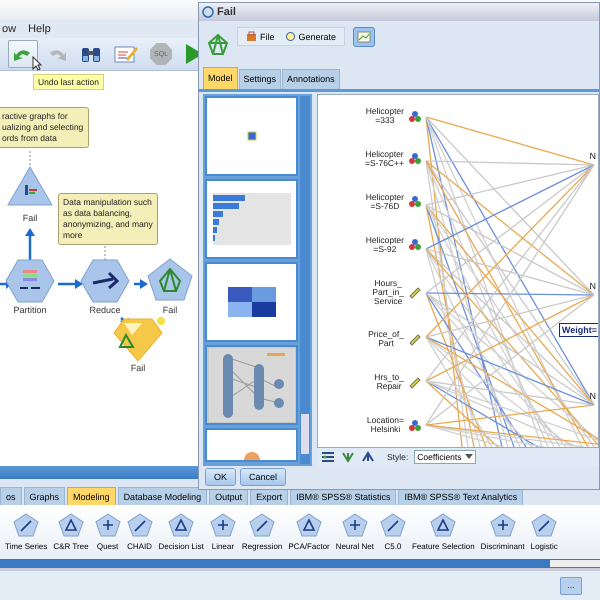 The width and height of the screenshot is (600, 600). What do you see at coordinates (68, 82) in the screenshot?
I see `tooltip: Undo last action` at bounding box center [68, 82].